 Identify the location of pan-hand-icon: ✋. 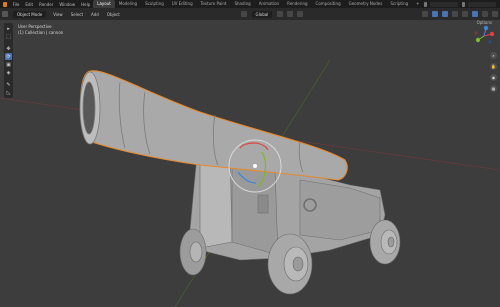
(493, 66).